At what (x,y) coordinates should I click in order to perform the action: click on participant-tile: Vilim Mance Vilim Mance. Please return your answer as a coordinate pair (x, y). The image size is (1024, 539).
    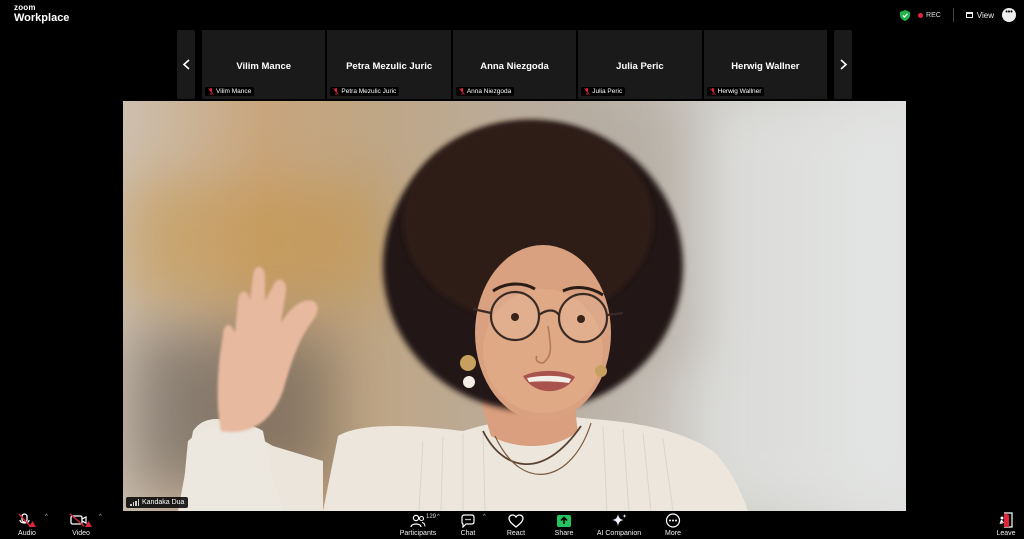
    Looking at the image, I should click on (264, 64).